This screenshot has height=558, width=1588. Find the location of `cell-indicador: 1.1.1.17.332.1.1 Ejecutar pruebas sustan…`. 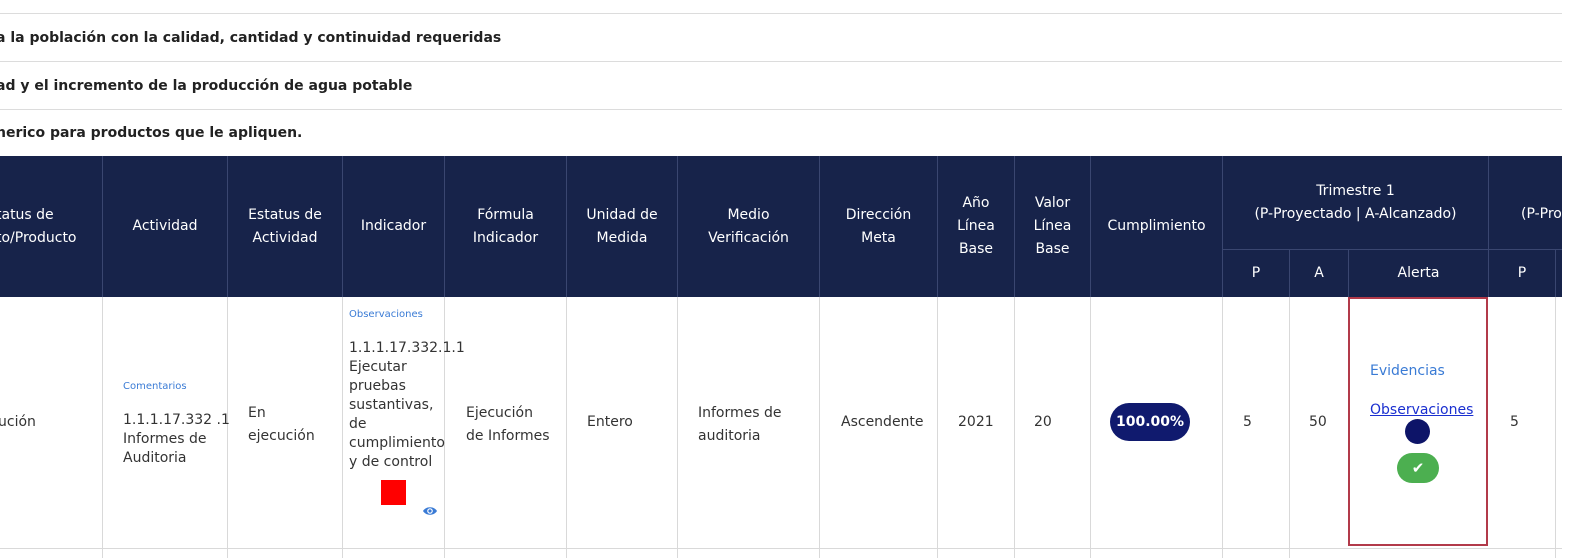

cell-indicador: 1.1.1.17.332.1.1 Ejecutar pruebas sustan… is located at coordinates (407, 405).